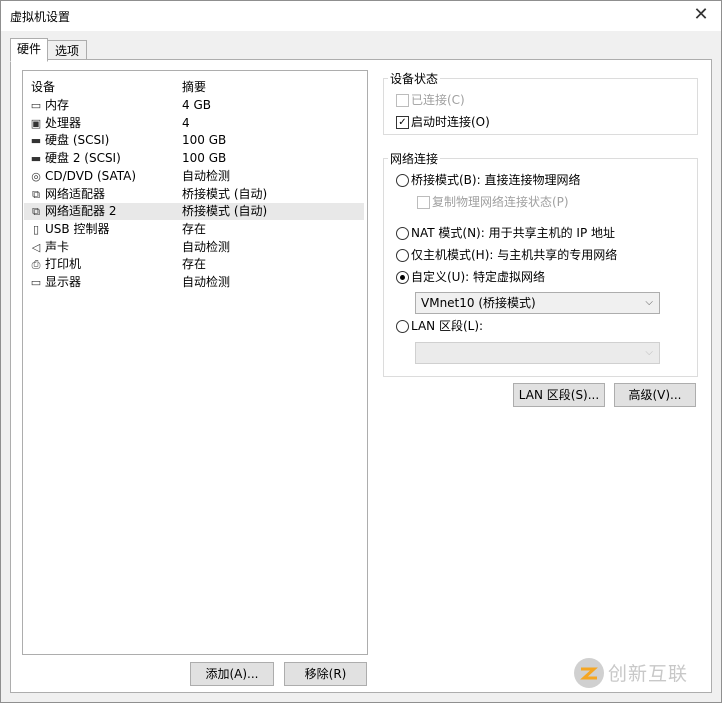 Image resolution: width=722 pixels, height=703 pixels. What do you see at coordinates (36, 229) in the screenshot?
I see `usb-icon: ▯` at bounding box center [36, 229].